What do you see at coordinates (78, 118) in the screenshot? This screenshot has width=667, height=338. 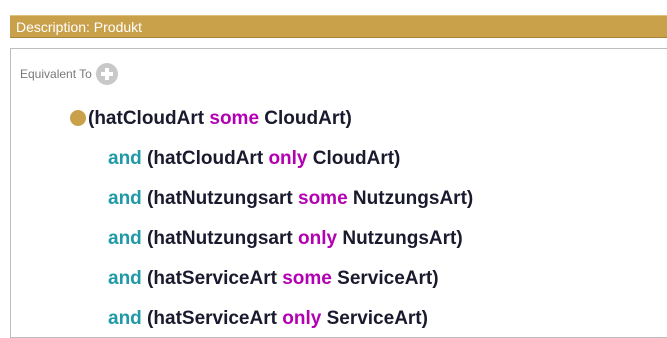 I see `class-expression-bullet-icon` at bounding box center [78, 118].